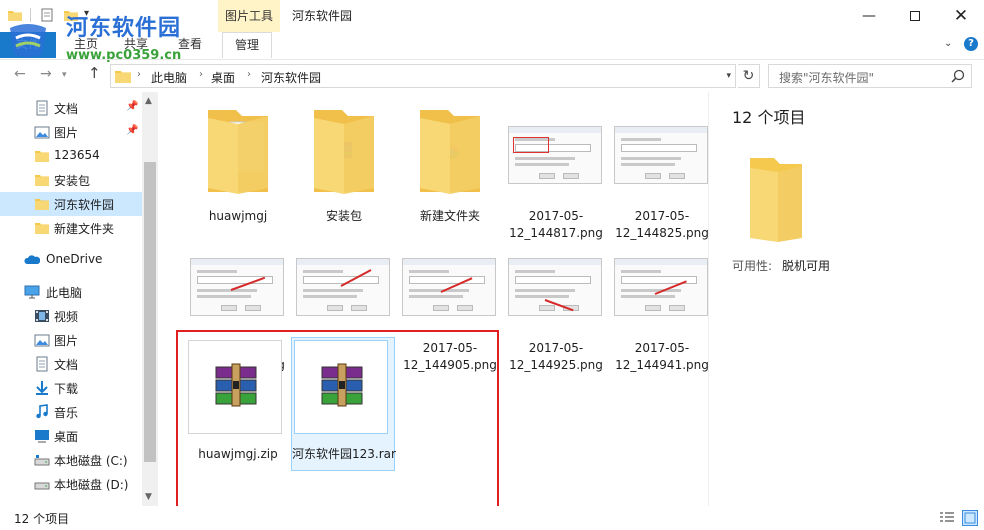  I want to click on sidebar-item: 图片, so click(71, 340).